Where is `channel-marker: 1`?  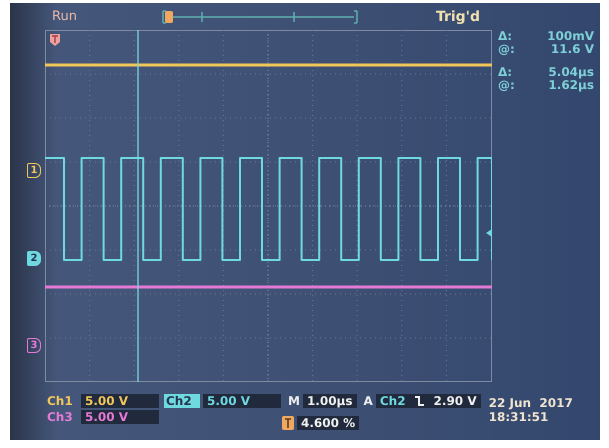
channel-marker: 1 is located at coordinates (34, 170).